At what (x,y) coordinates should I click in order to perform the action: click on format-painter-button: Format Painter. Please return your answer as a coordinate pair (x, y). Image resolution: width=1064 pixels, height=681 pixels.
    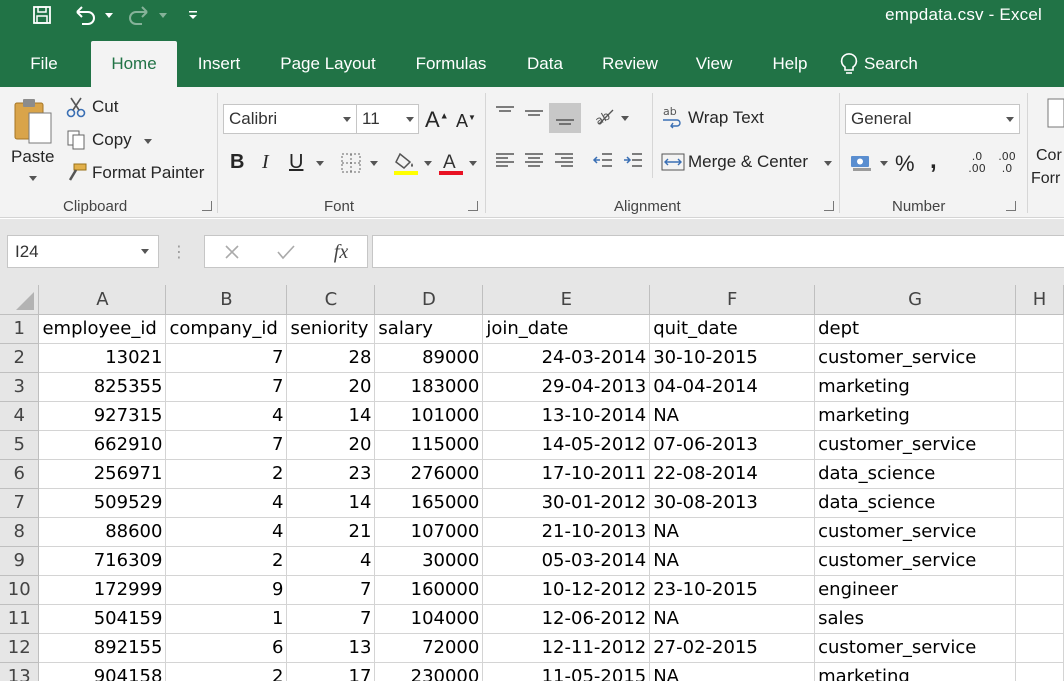
    Looking at the image, I should click on (148, 173).